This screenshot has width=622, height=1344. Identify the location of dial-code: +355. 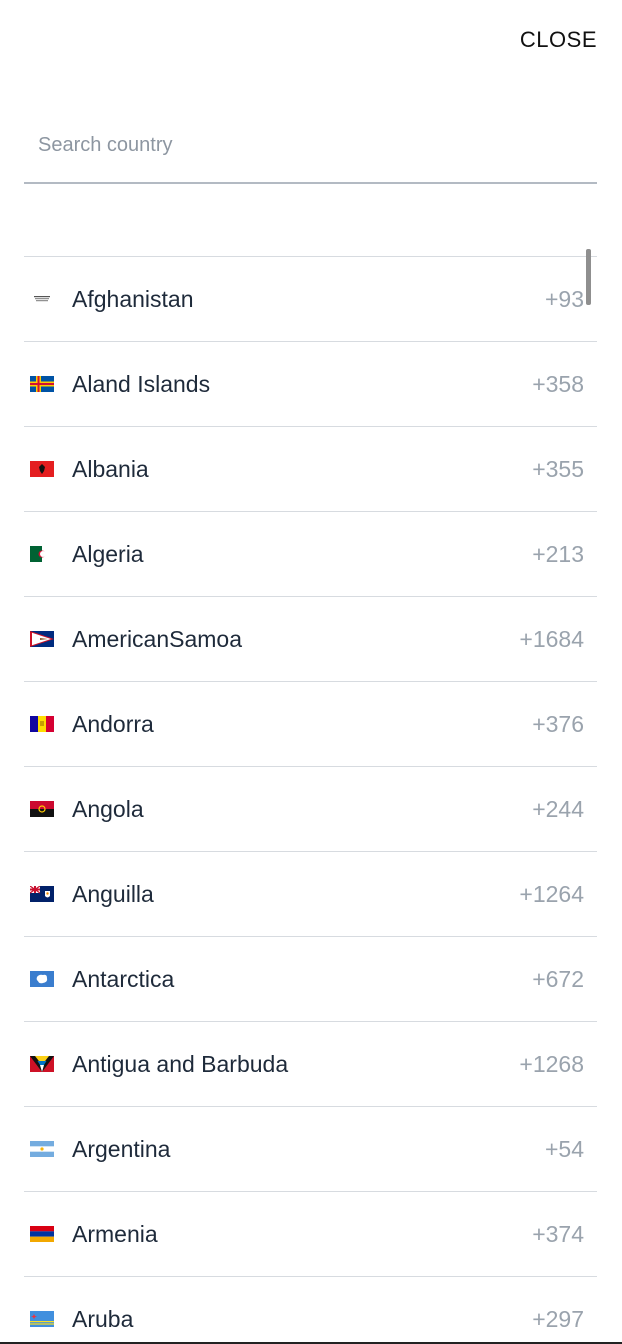
(558, 468).